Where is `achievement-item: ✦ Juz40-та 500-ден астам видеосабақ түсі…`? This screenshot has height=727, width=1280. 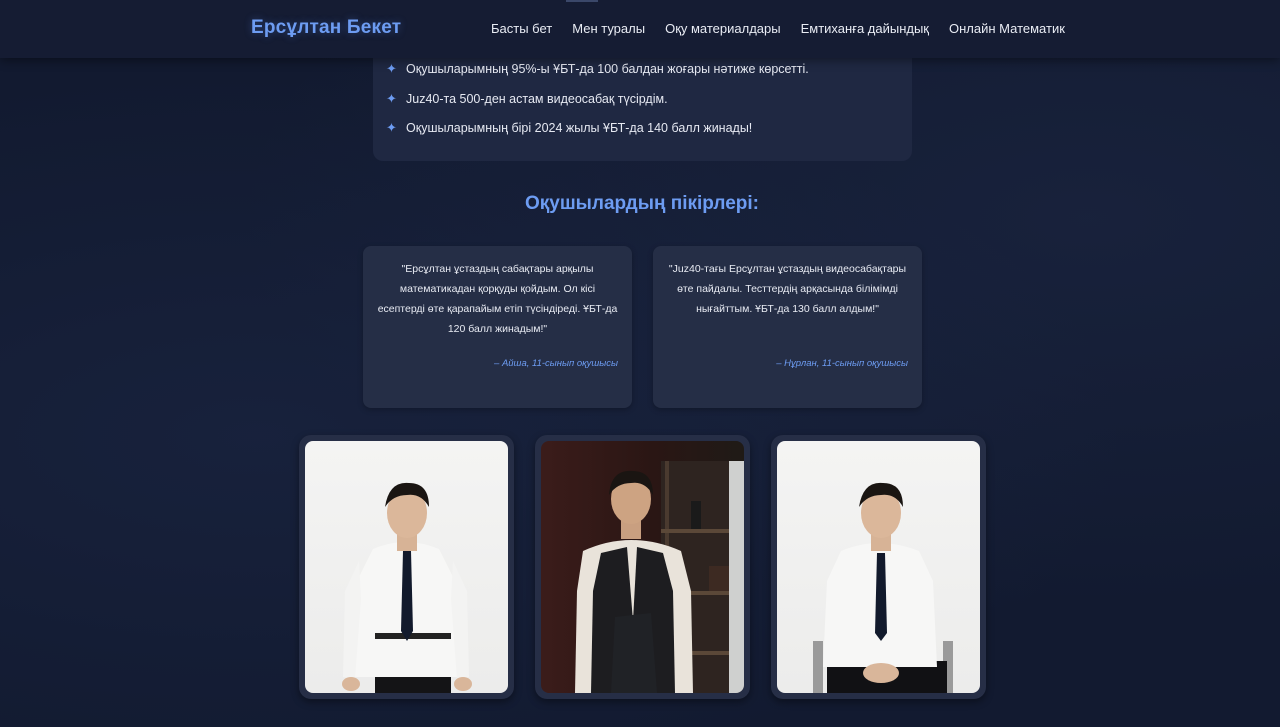 achievement-item: ✦ Juz40-та 500-ден астам видеосабақ түсі… is located at coordinates (527, 99).